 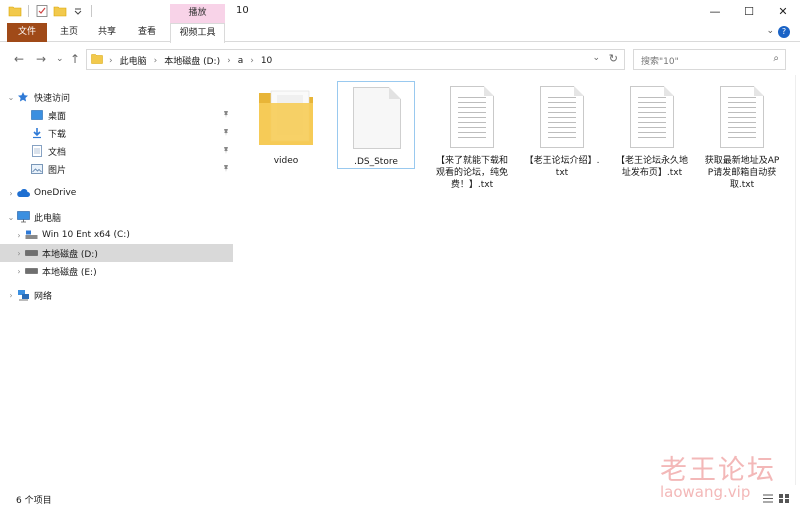 What do you see at coordinates (242, 10) in the screenshot?
I see `window-title: 10` at bounding box center [242, 10].